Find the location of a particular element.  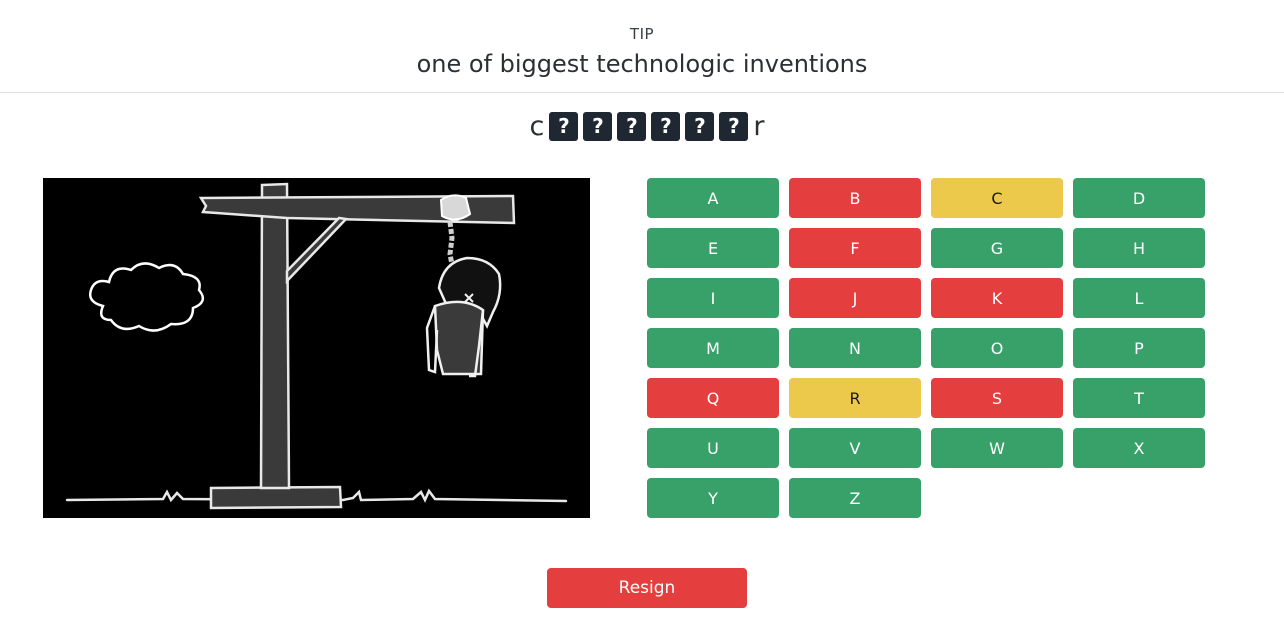

rope-knot is located at coordinates (455, 207).